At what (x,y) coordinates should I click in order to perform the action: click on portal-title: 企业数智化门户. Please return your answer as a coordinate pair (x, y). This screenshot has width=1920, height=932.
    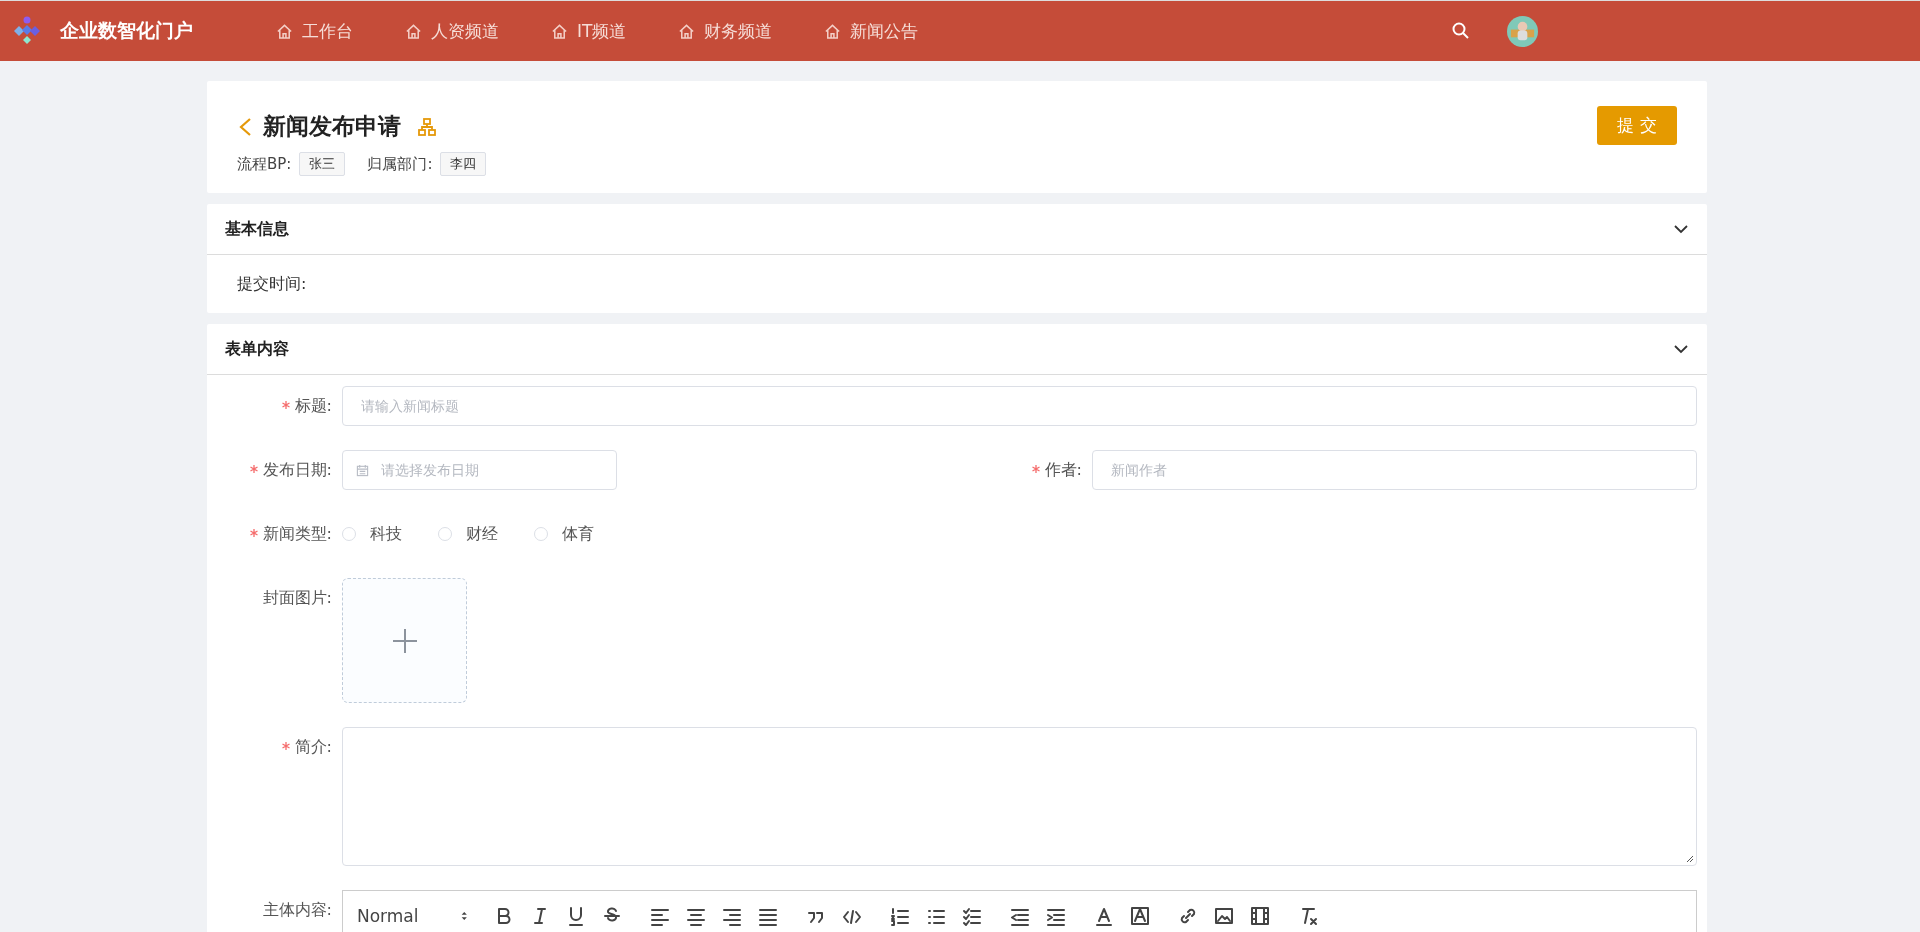
    Looking at the image, I should click on (126, 30).